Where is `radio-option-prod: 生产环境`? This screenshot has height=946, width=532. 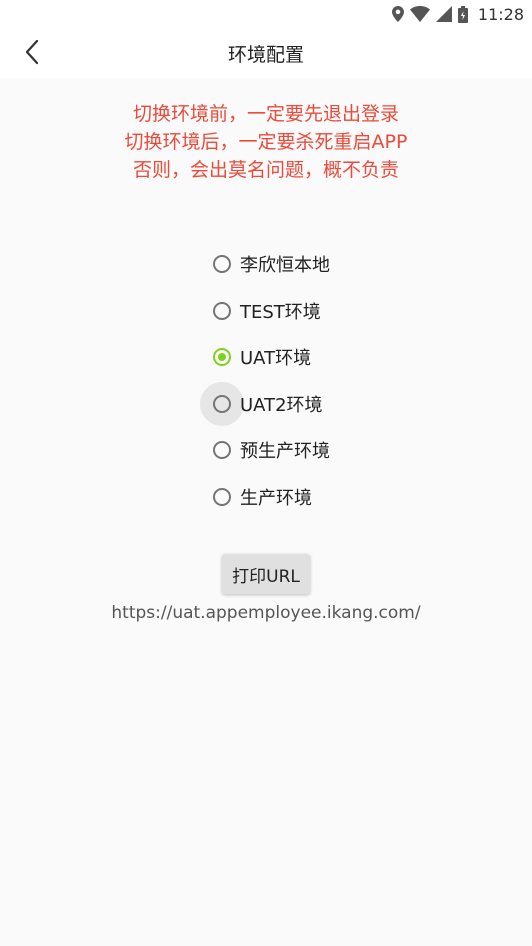 radio-option-prod: 生产环境 is located at coordinates (310, 497).